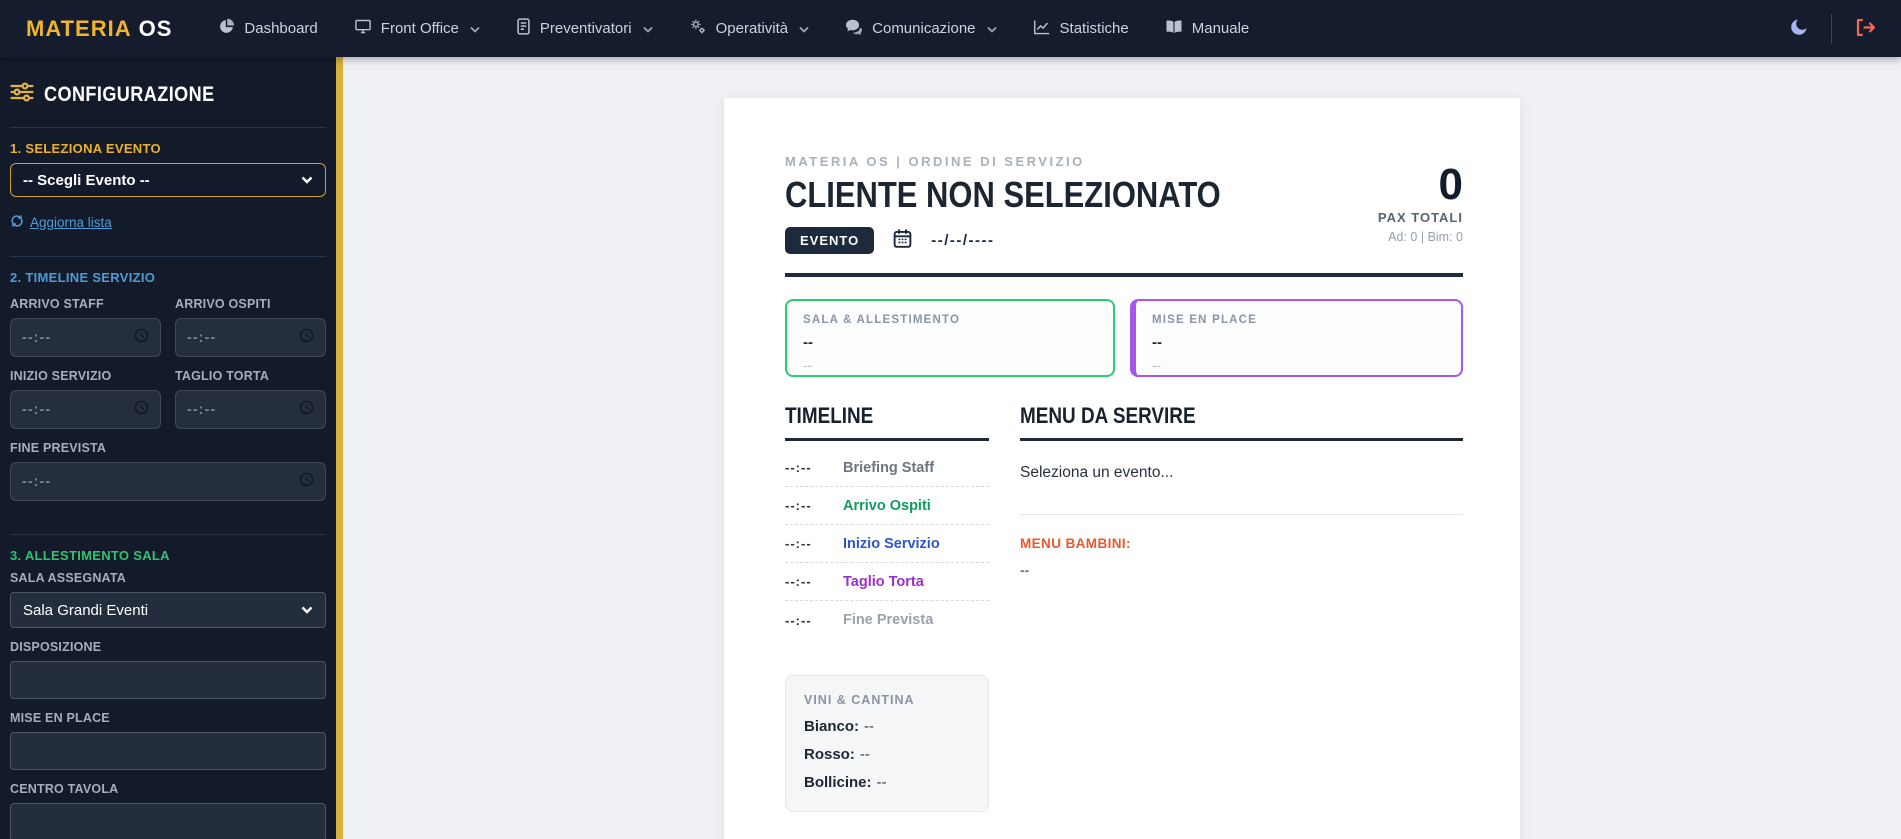 The width and height of the screenshot is (1901, 839). I want to click on nav-item-comunicazione: Comunicazione, so click(921, 29).